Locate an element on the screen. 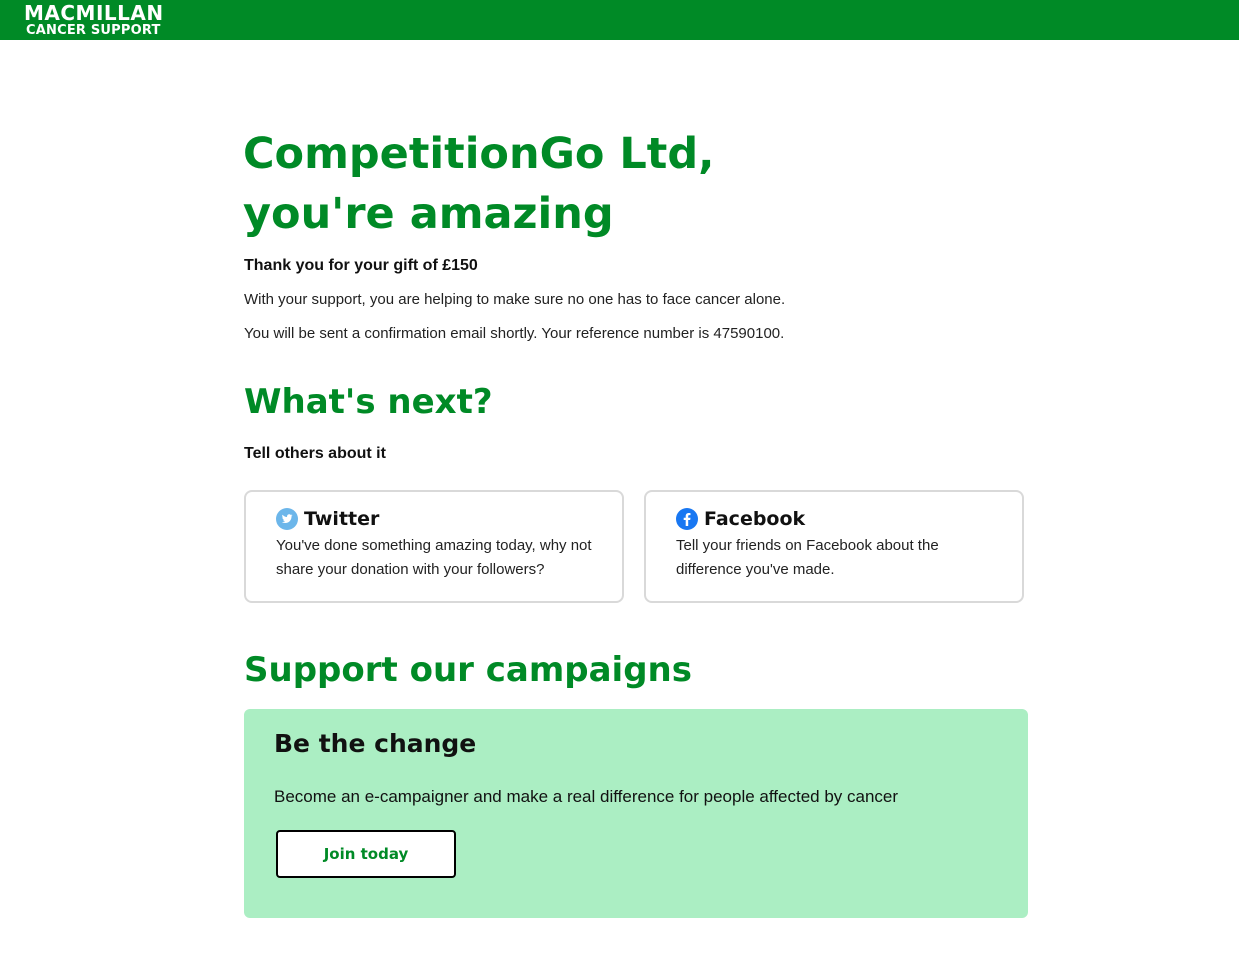  header-bar: MACMILLAN CANCER SUPPORT is located at coordinates (619, 20).